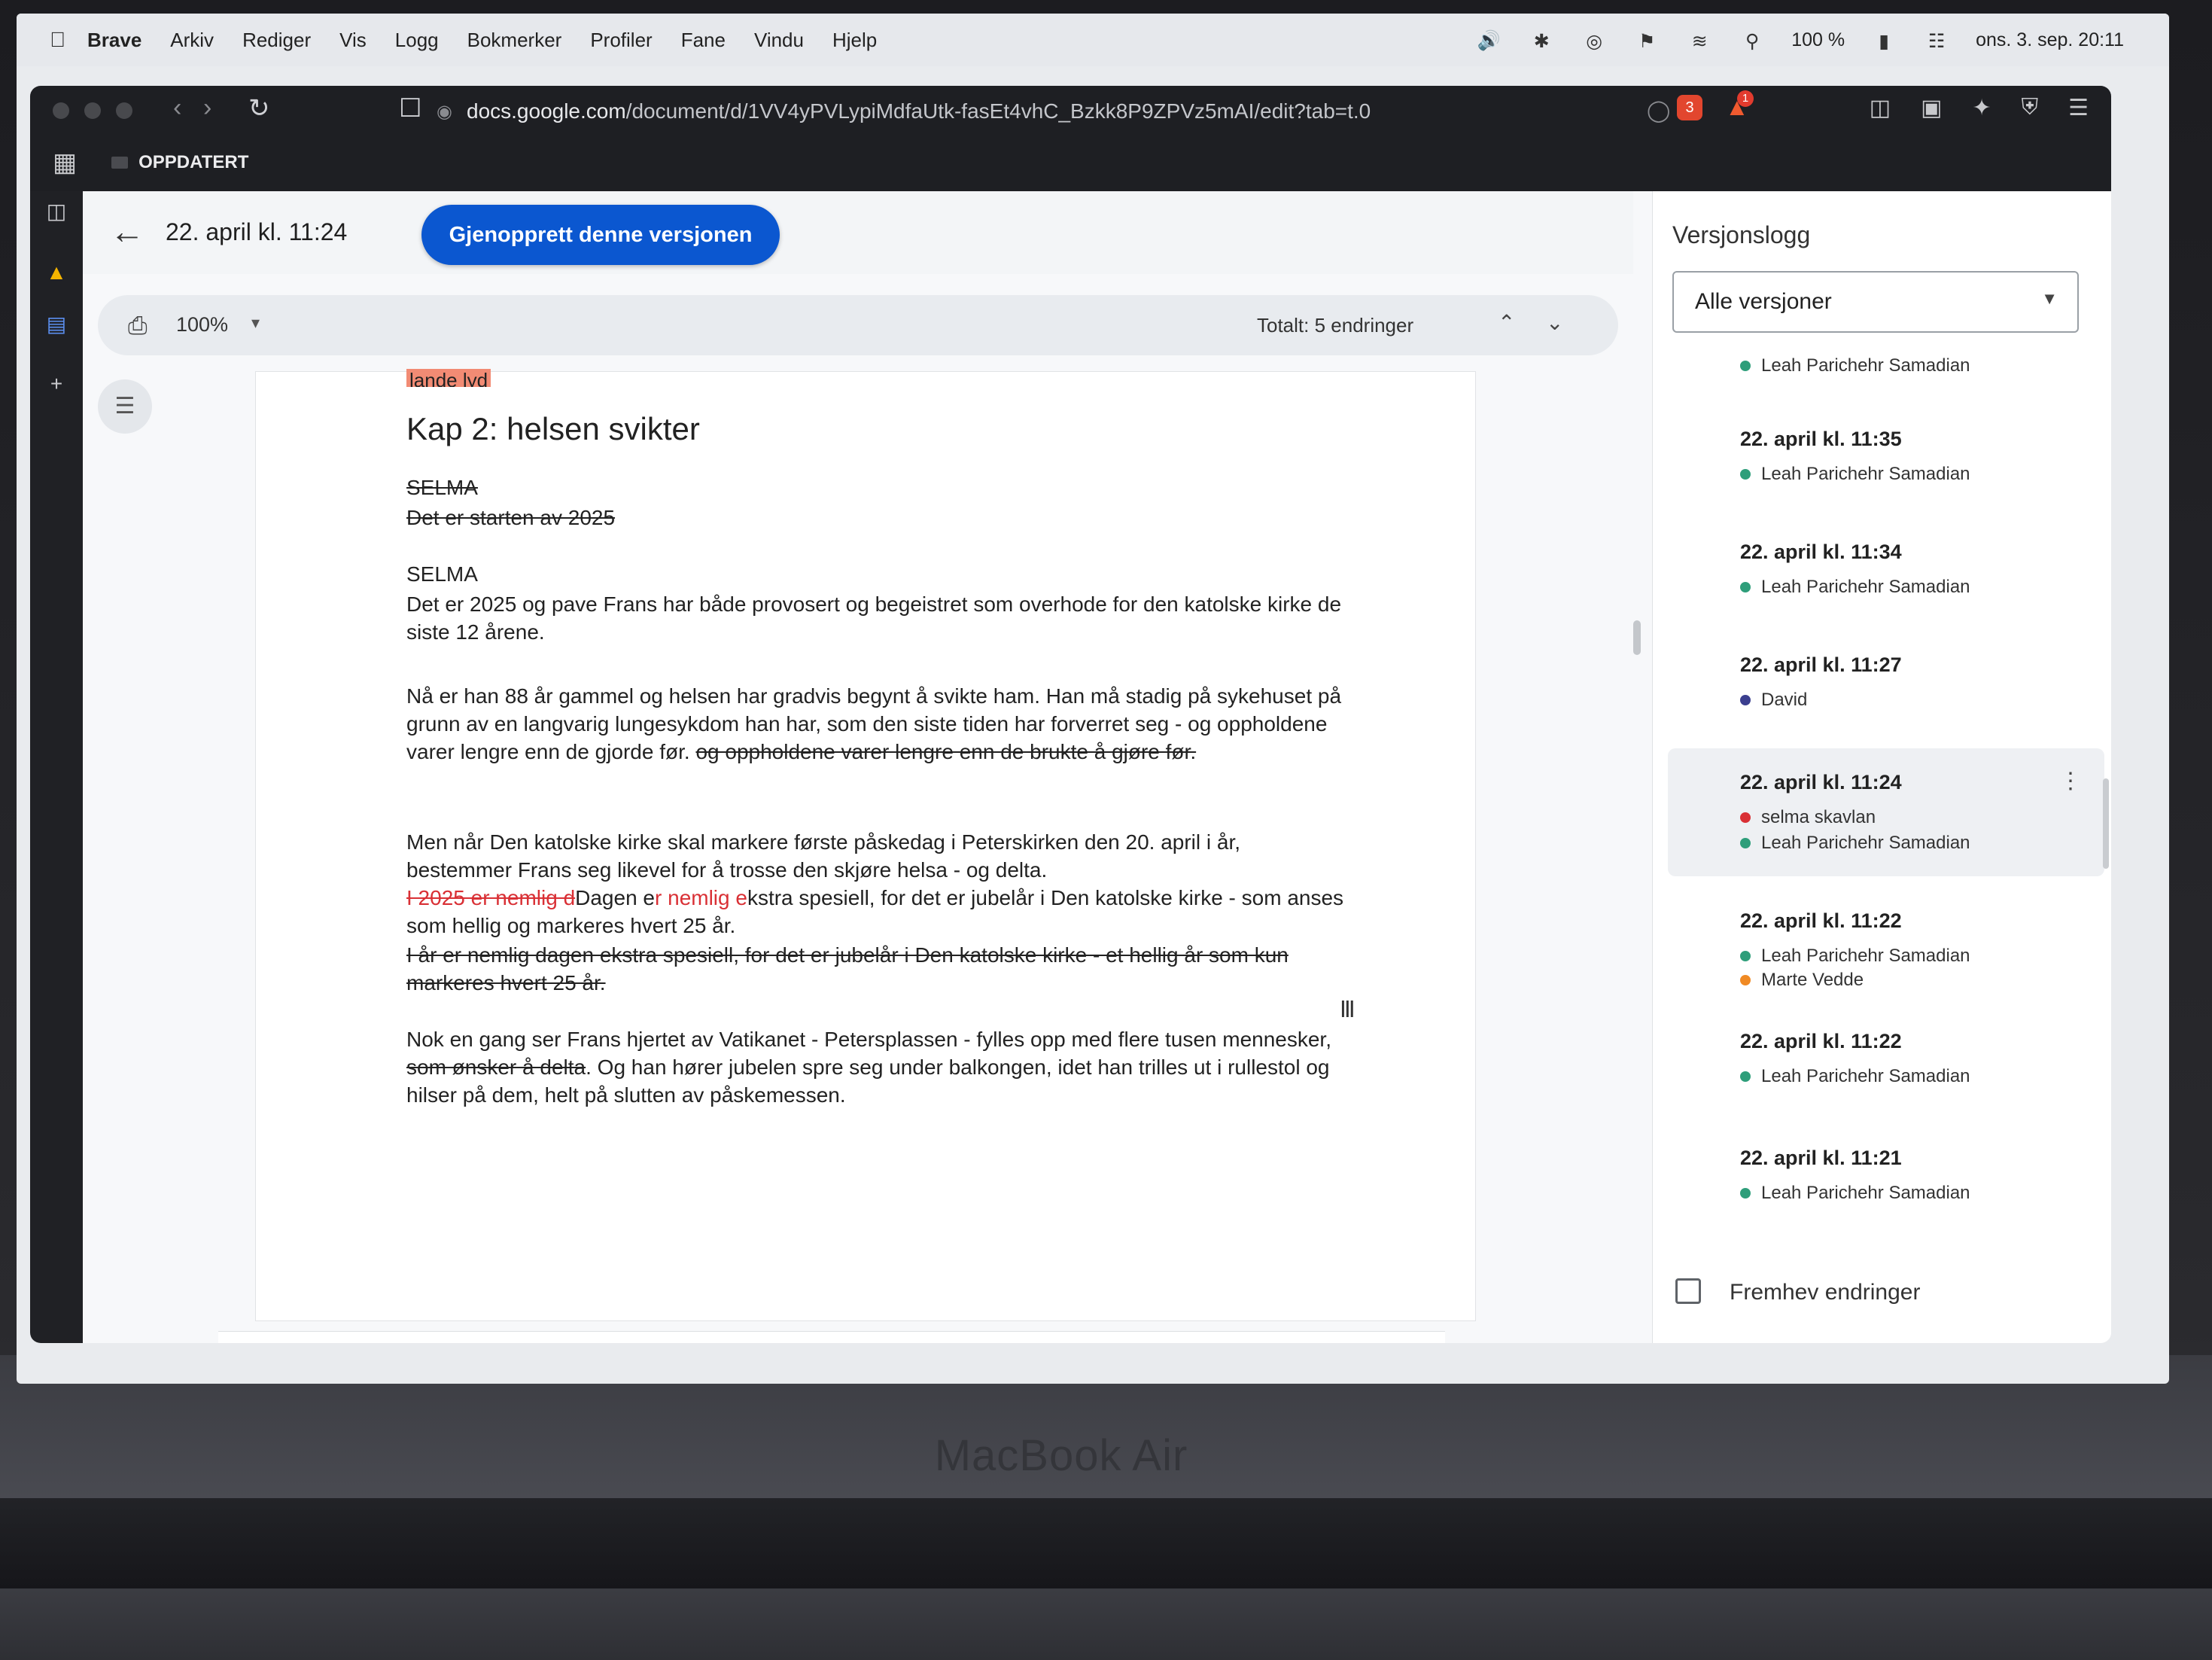 The width and height of the screenshot is (2212, 1660). I want to click on highlight-changes-label: Fremhev endringer, so click(1825, 1293).